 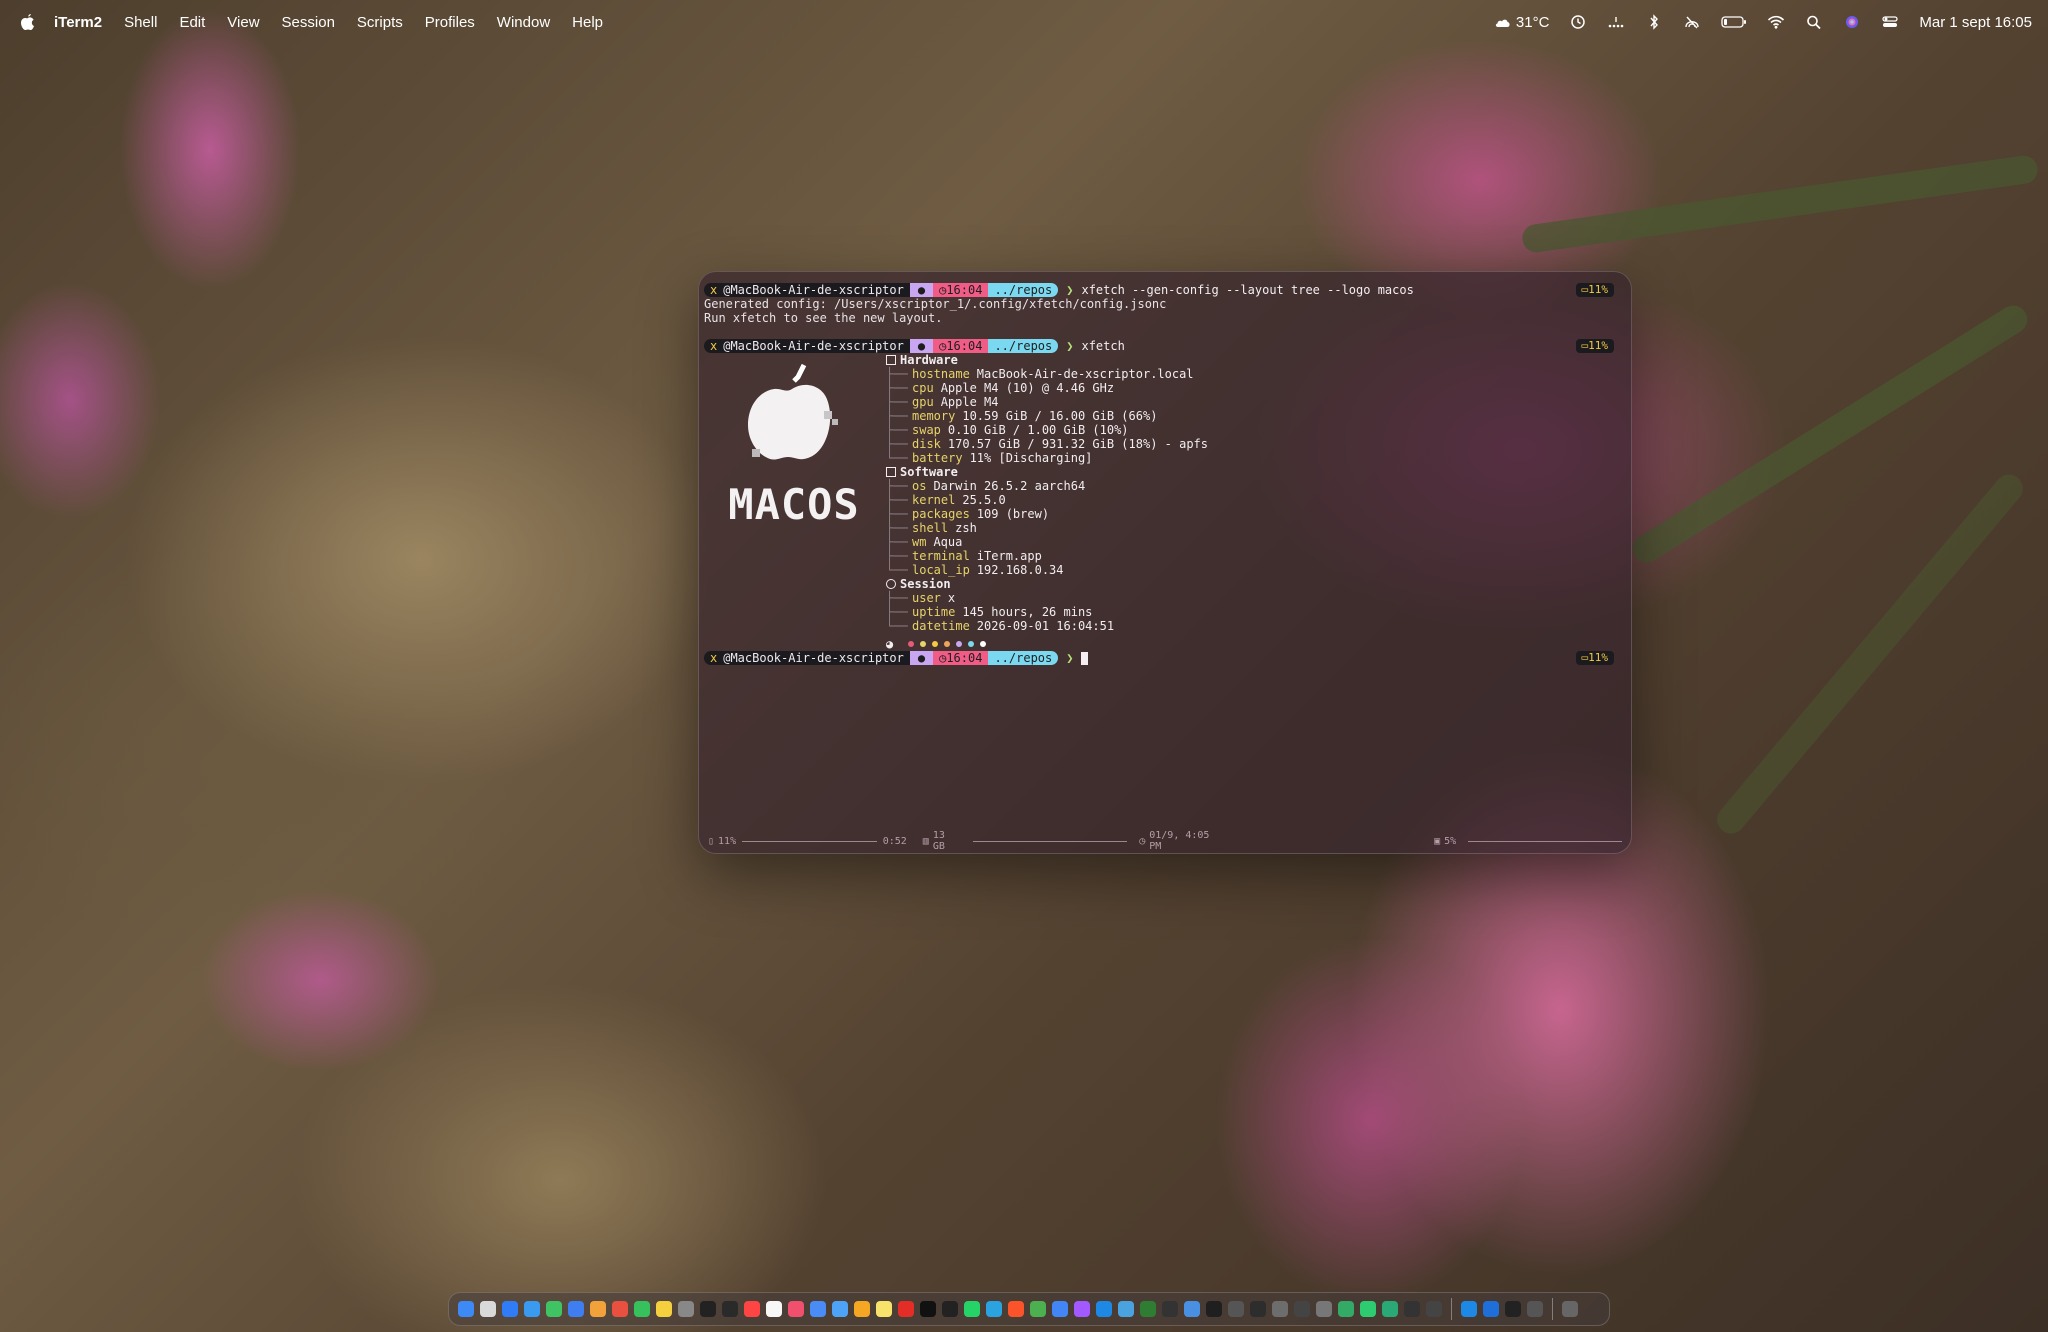 What do you see at coordinates (450, 22) in the screenshot?
I see `menu-profiles: Profiles` at bounding box center [450, 22].